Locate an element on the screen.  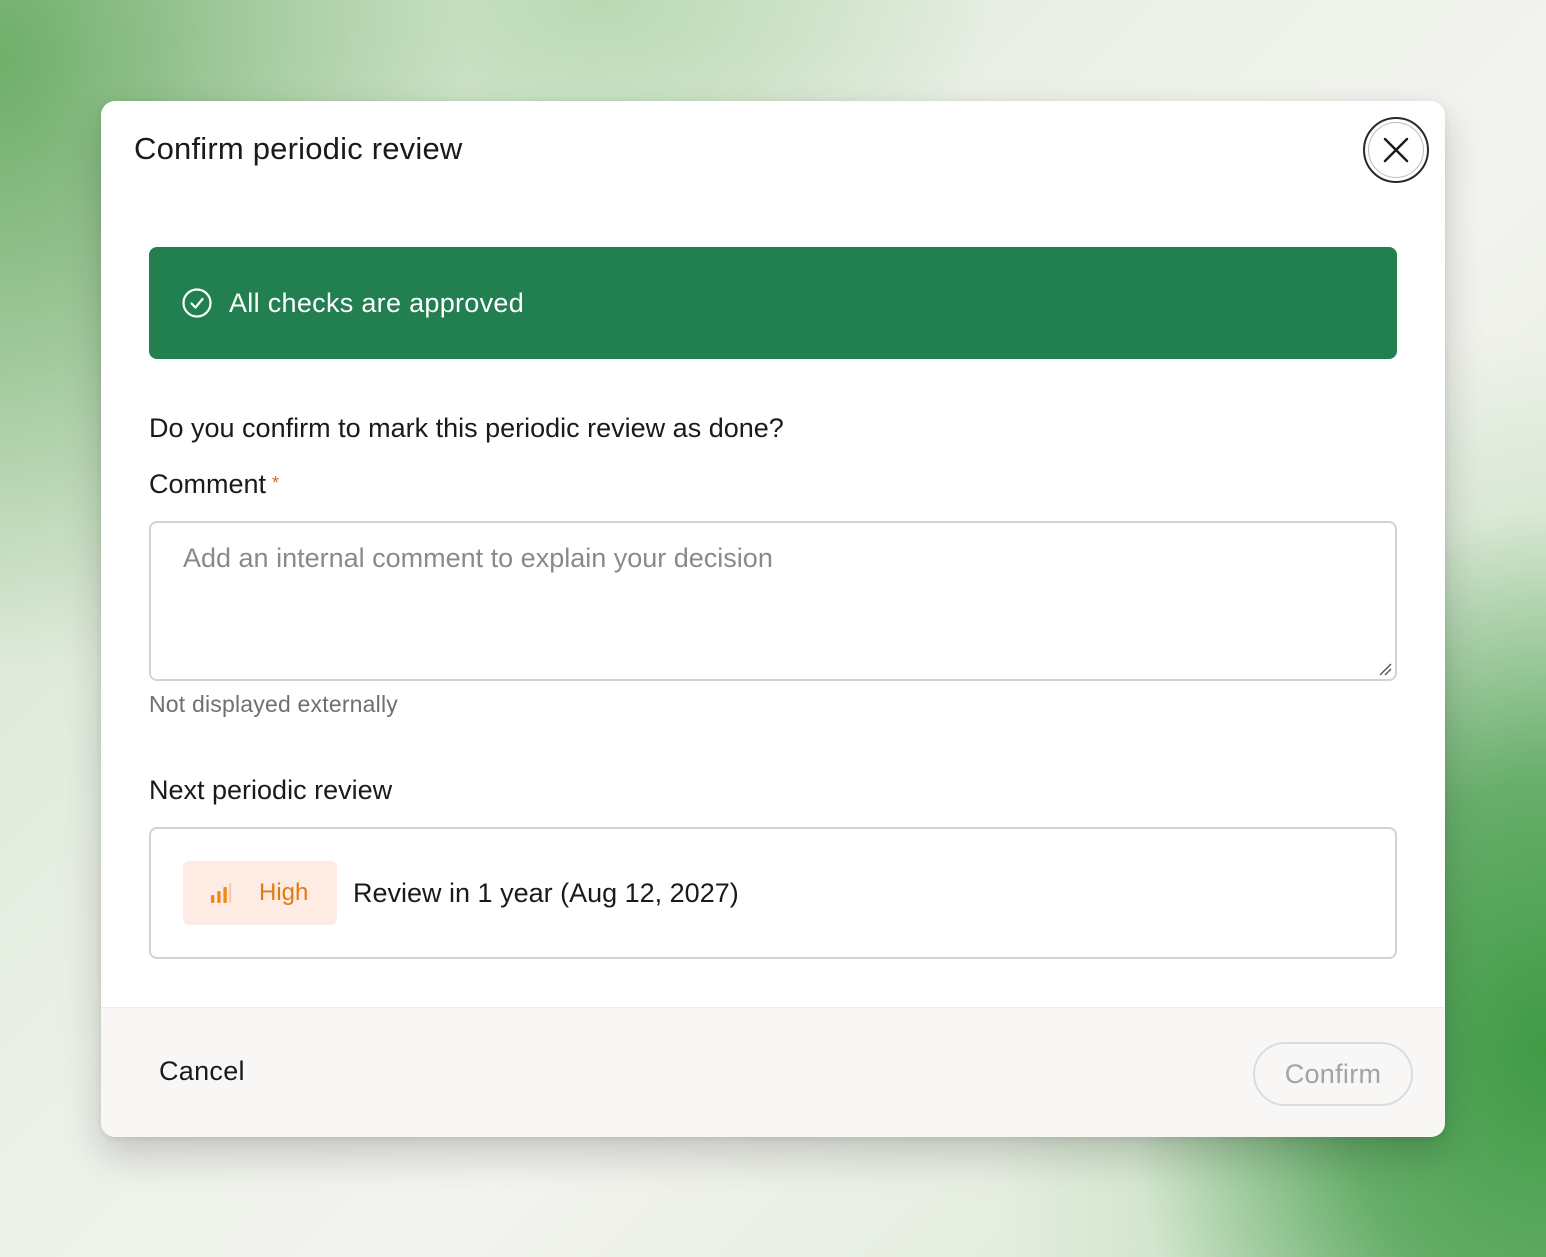
dialog-footer: Cancel Confirm is located at coordinates (773, 1072).